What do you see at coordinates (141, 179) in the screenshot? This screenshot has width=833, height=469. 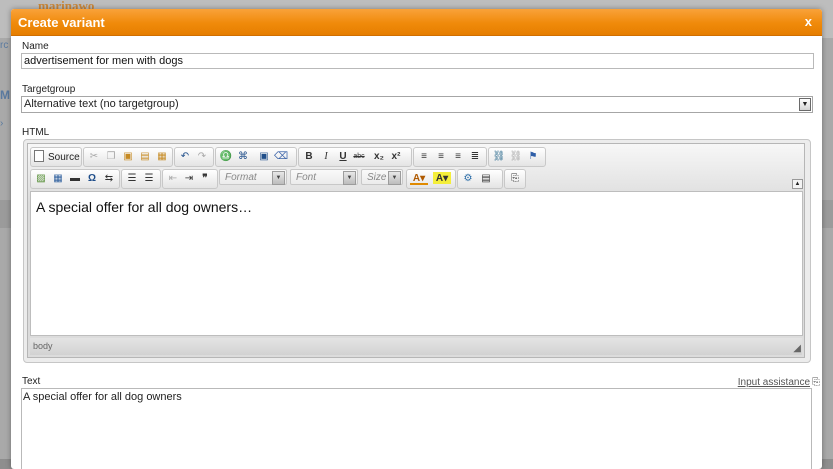 I see `toolbar-group-lists: ☰ ☰` at bounding box center [141, 179].